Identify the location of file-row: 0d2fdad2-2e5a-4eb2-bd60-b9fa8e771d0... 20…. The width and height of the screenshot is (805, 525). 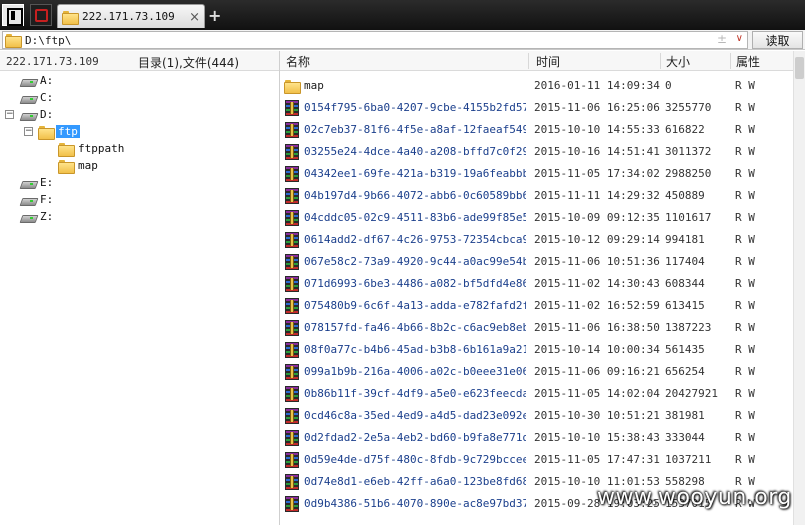
(536, 438).